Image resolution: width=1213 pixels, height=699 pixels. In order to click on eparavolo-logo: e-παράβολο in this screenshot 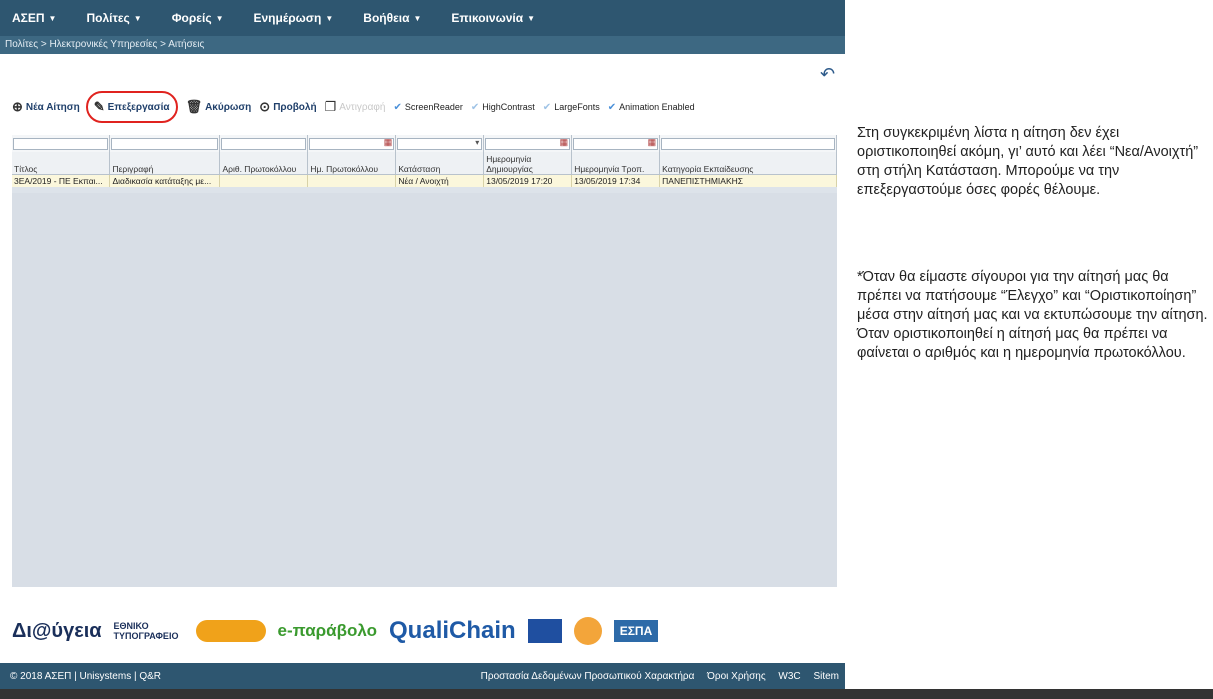, I will do `click(327, 631)`.